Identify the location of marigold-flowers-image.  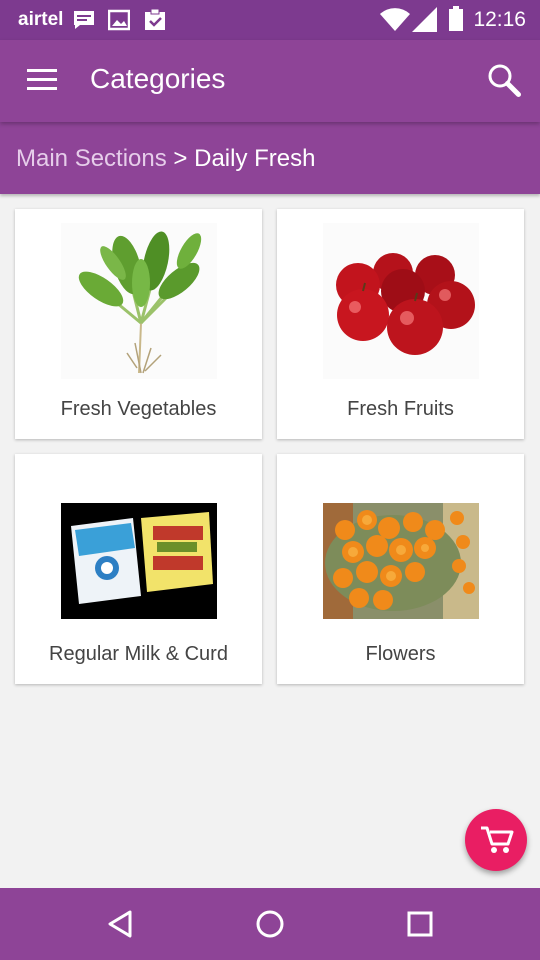
(401, 546).